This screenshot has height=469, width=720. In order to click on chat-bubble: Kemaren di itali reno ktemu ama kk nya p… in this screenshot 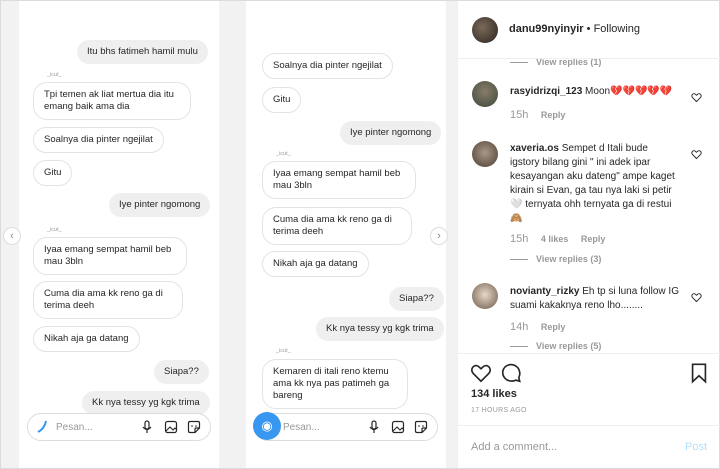, I will do `click(335, 384)`.